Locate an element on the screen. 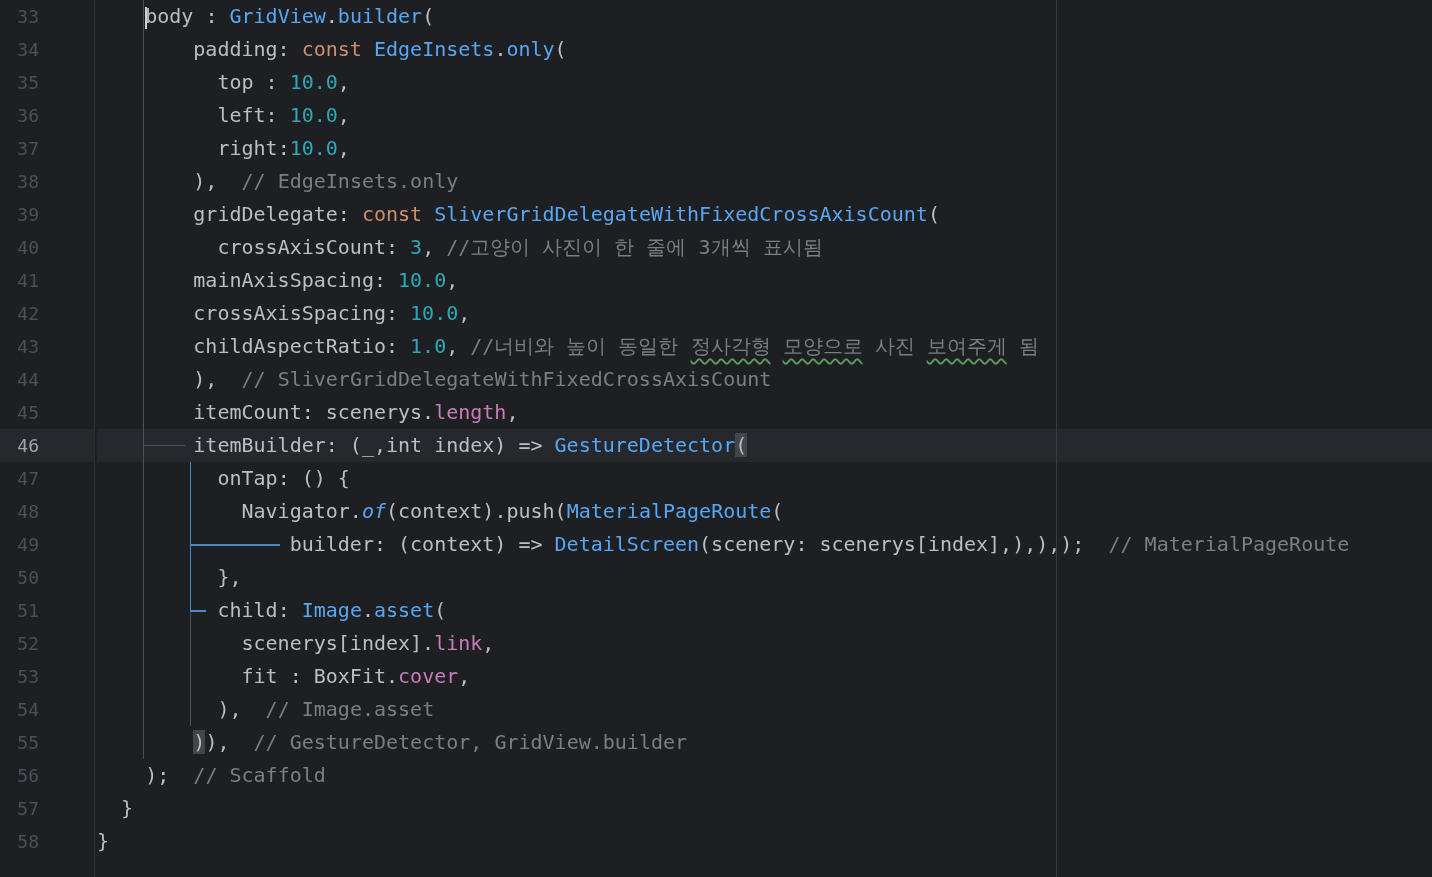  code-line: Navigator.of(context).push(MaterialPageRoute( is located at coordinates (512, 511).